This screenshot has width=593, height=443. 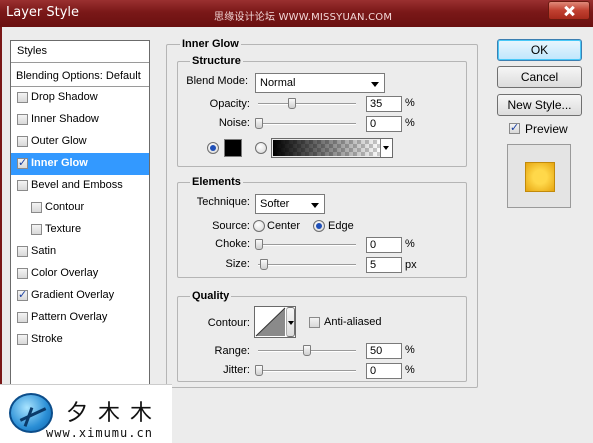 I want to click on watermark-text: 思缘设计论坛 WWW.MISSYUAN.COM, so click(x=303, y=17).